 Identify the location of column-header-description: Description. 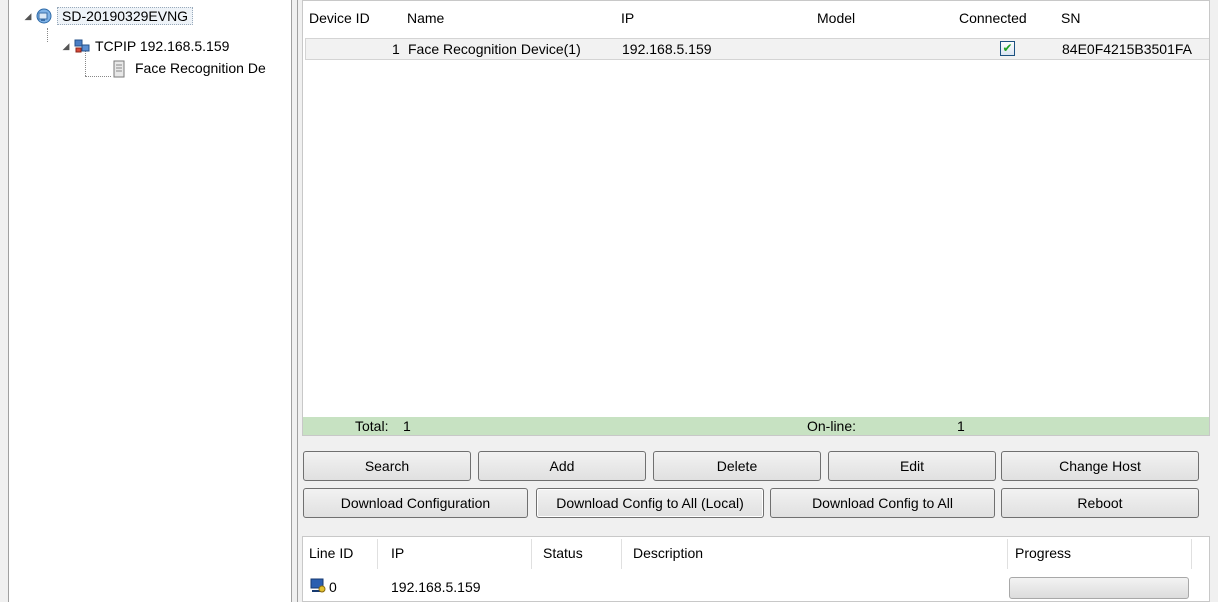
(668, 553).